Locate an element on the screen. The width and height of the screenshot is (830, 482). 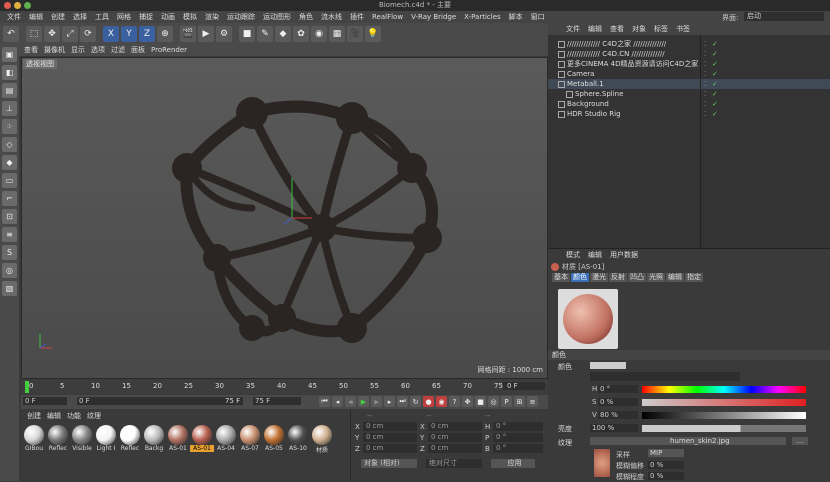
lock-icon: ⊡ is located at coordinates (9, 216).